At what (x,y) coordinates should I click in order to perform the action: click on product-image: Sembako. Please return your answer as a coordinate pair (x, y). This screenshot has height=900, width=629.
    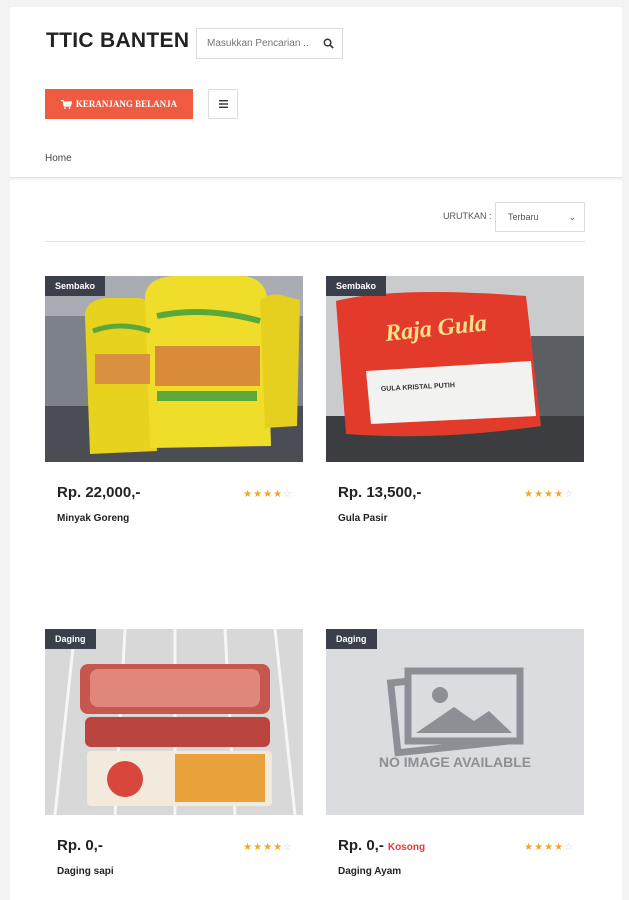
    Looking at the image, I should click on (174, 369).